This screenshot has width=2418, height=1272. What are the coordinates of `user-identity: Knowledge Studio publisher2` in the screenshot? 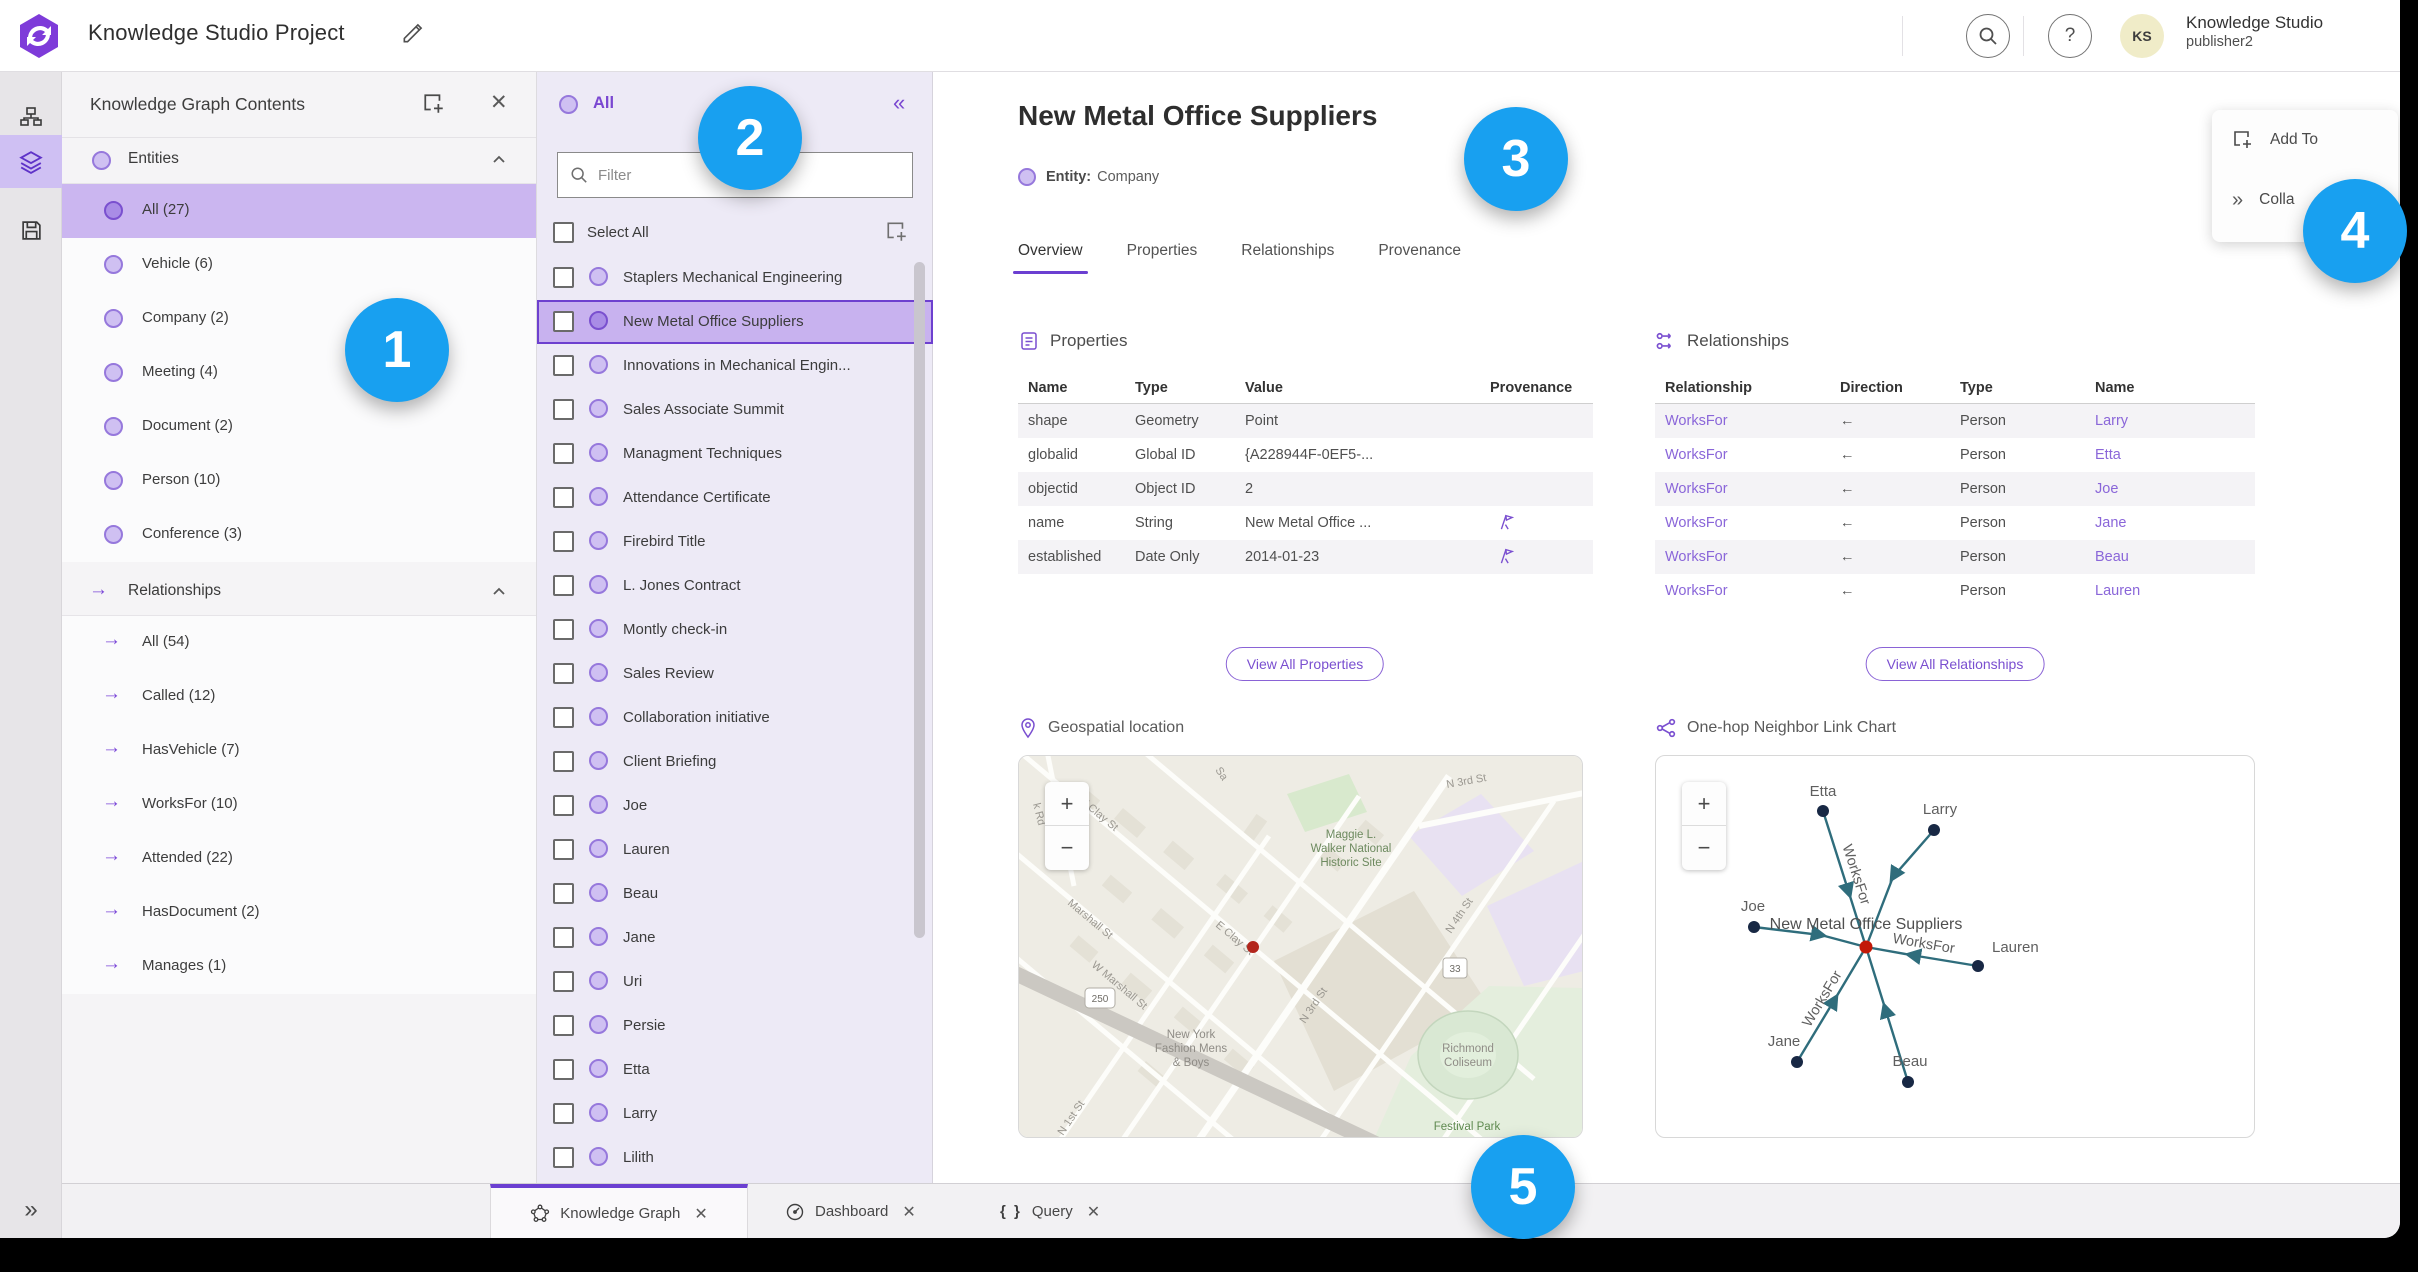 It's located at (2254, 31).